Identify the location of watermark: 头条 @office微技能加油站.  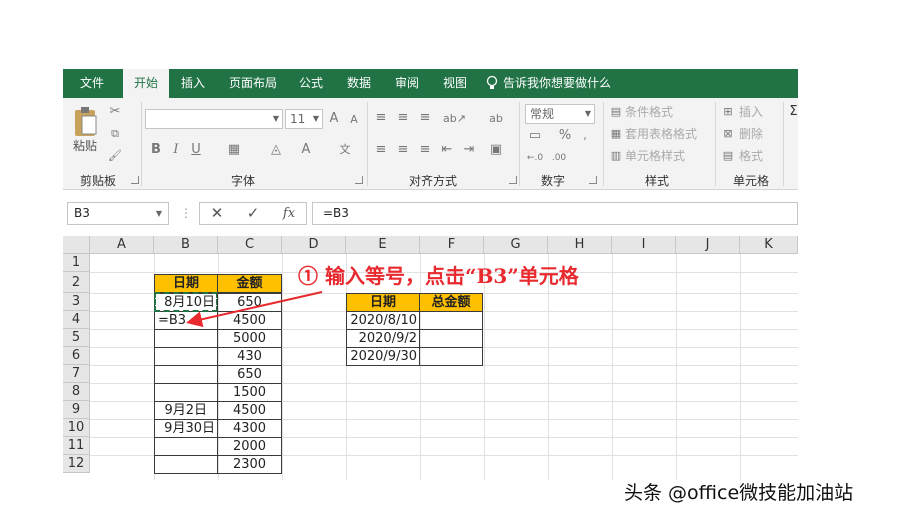
(739, 493).